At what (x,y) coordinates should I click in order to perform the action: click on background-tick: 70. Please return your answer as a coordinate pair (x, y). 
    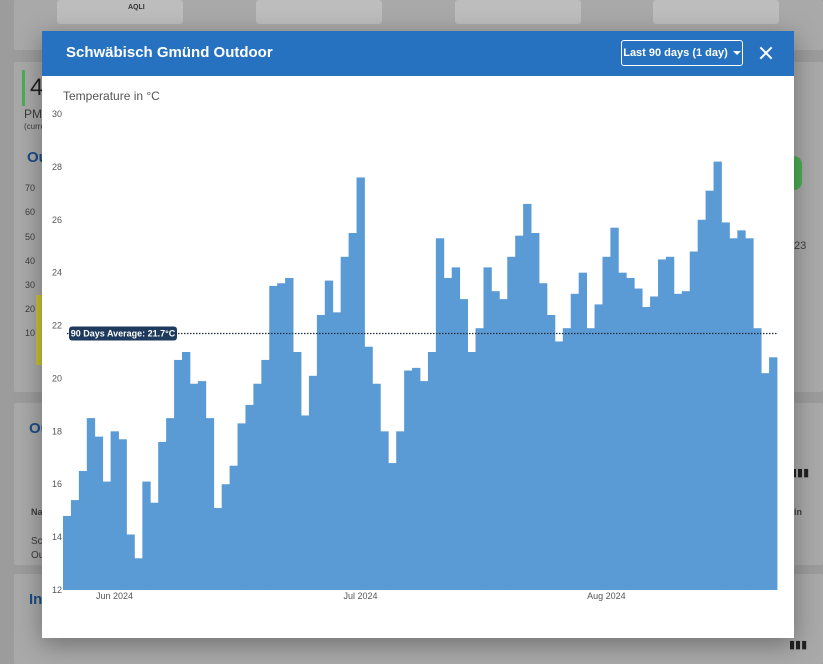
    Looking at the image, I should click on (30, 188).